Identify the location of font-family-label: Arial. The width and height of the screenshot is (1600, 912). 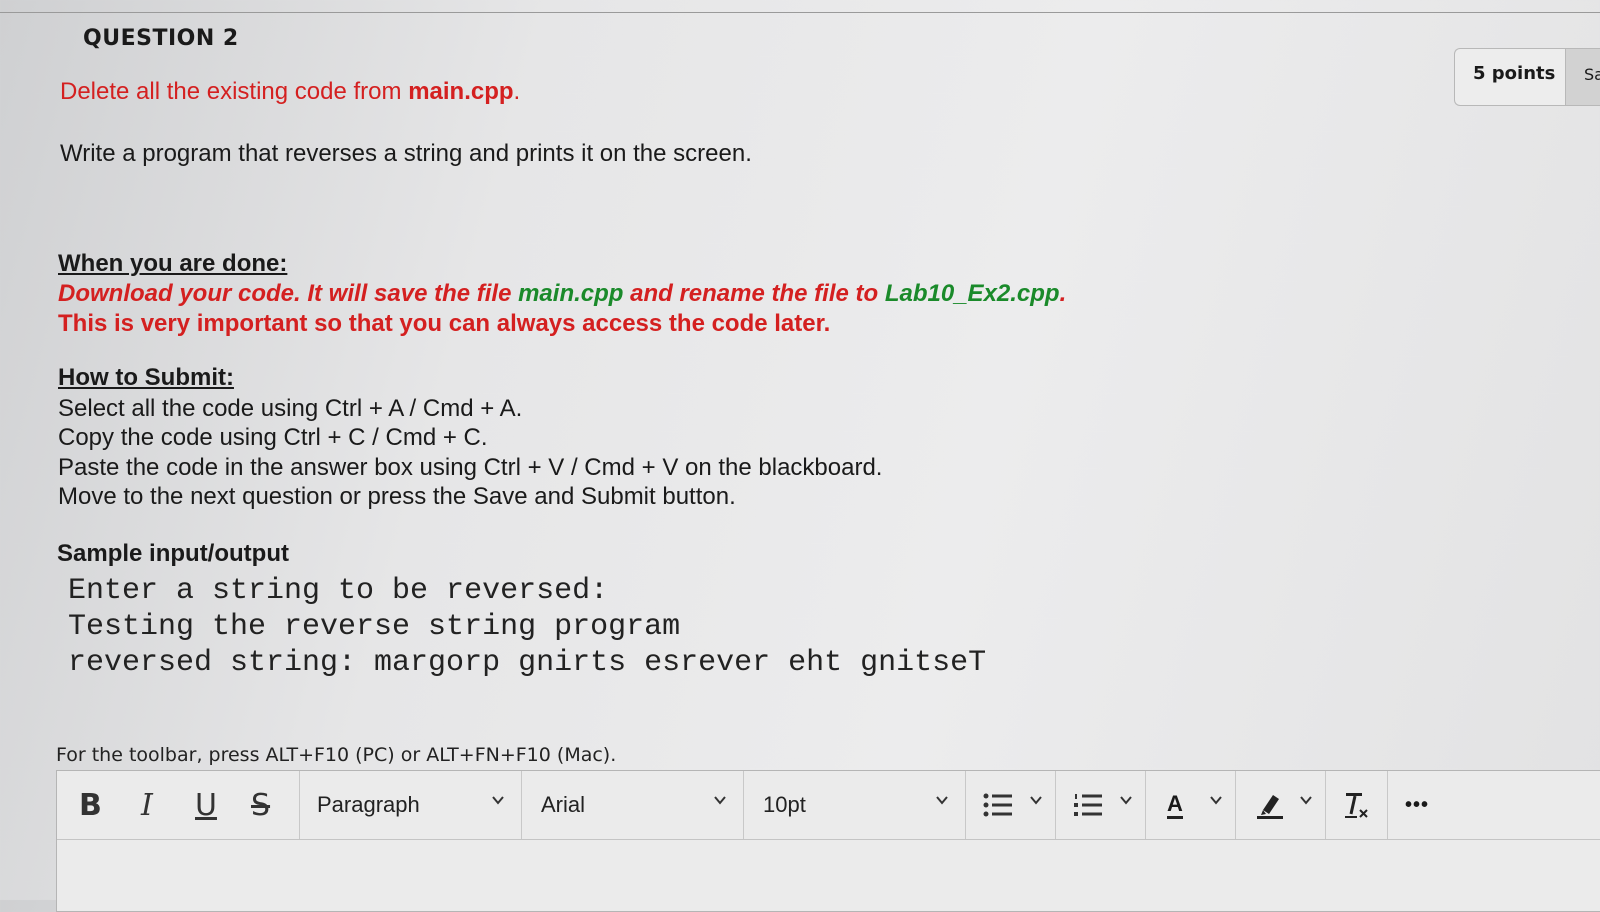
(563, 804).